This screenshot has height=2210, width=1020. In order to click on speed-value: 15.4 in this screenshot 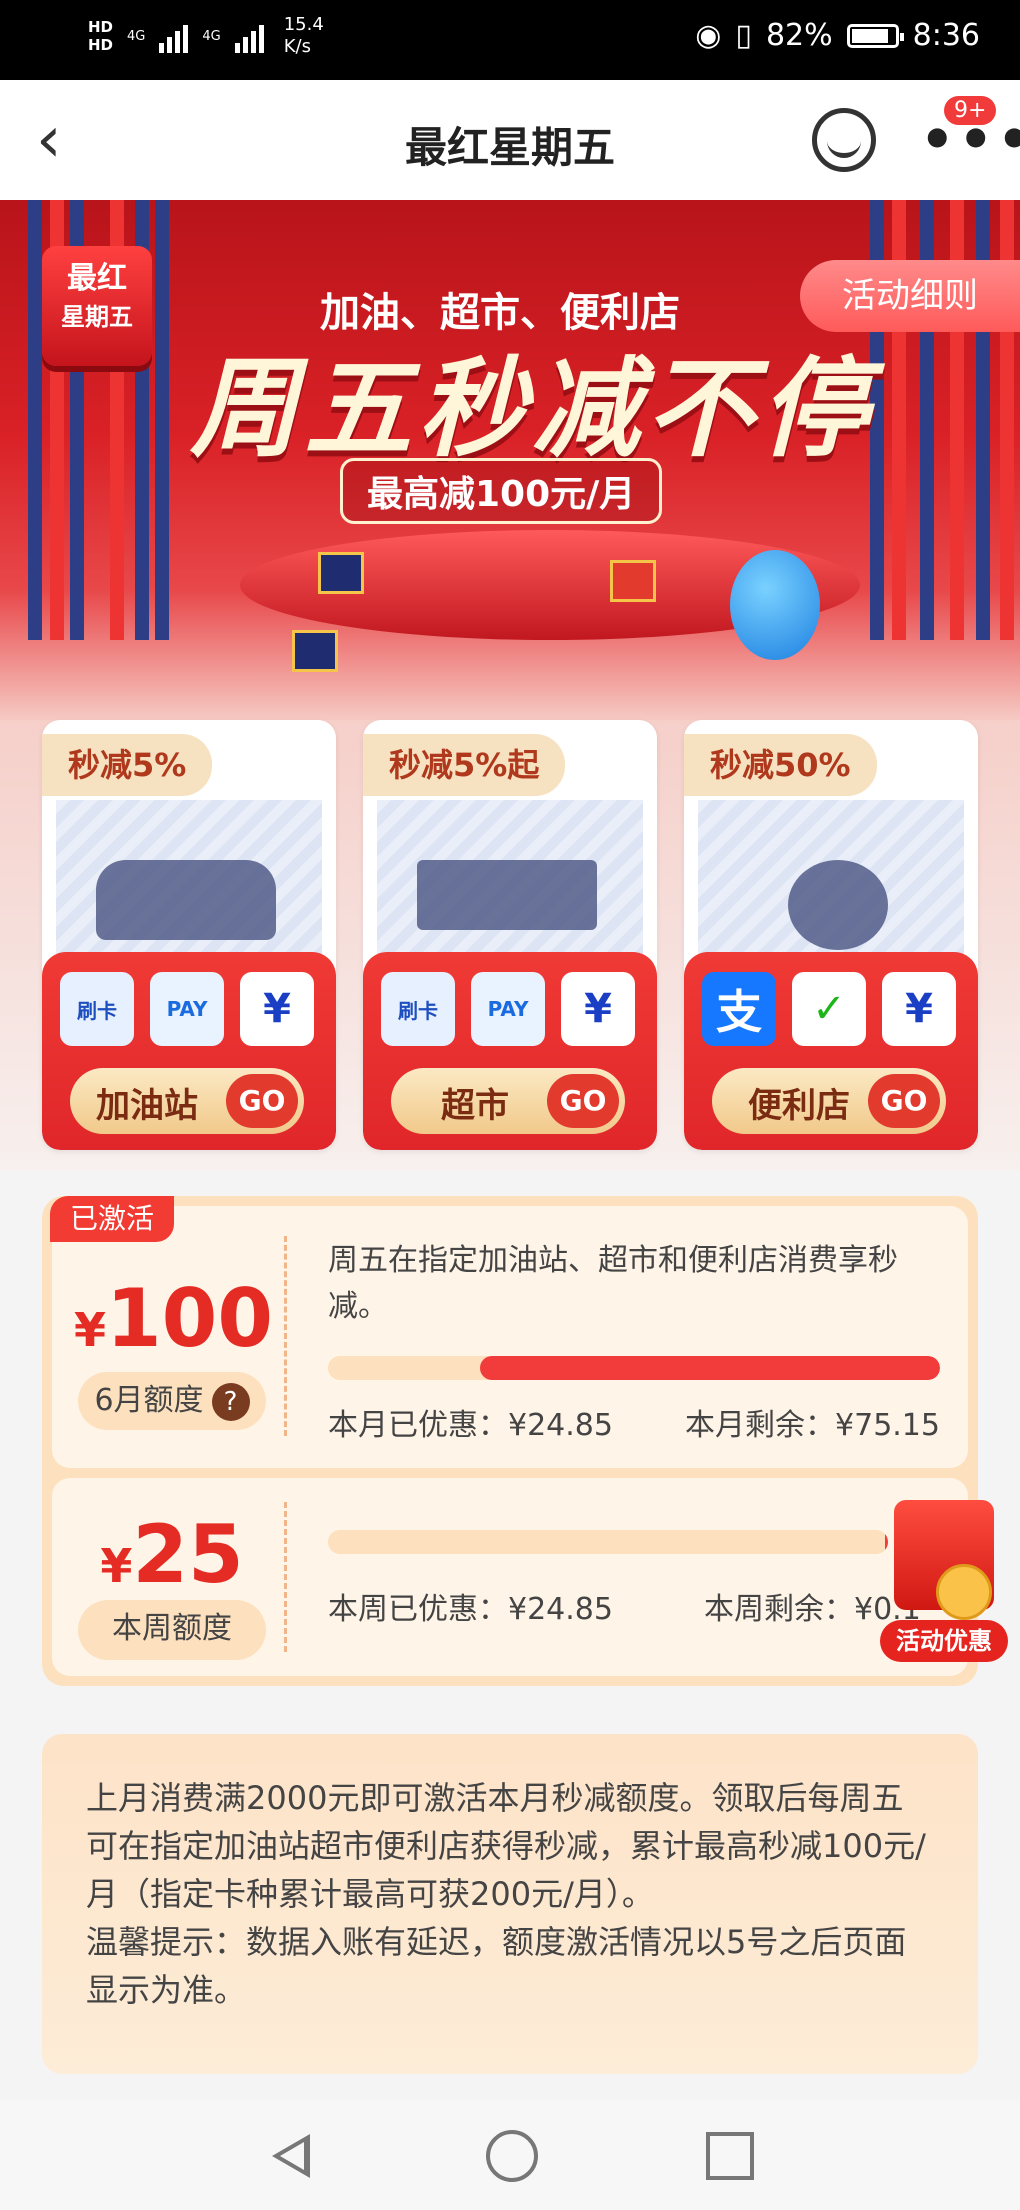, I will do `click(303, 24)`.